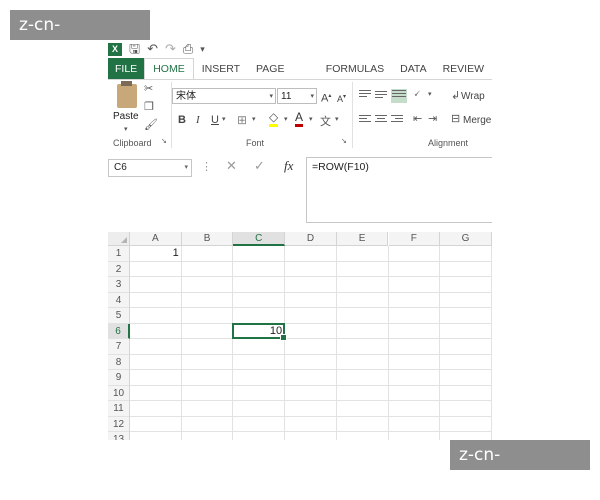  Describe the element at coordinates (288, 166) in the screenshot. I see `insert-function-button: fx` at that location.